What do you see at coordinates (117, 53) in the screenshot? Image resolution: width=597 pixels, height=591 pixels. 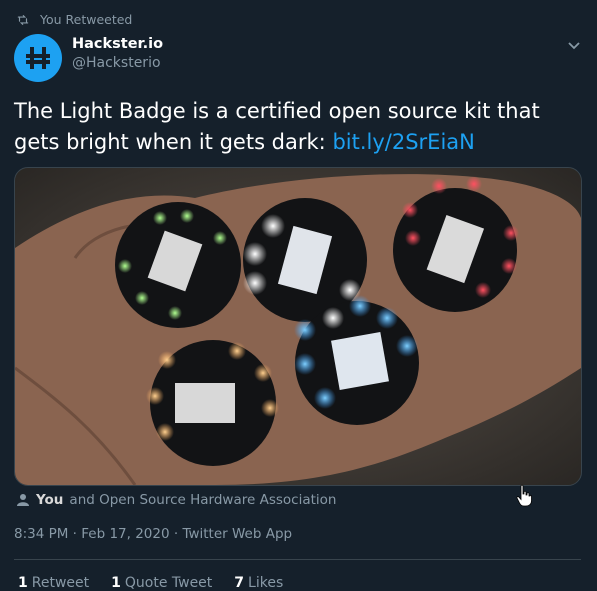 I see `author-block: Hackster.io @Hacksterio` at bounding box center [117, 53].